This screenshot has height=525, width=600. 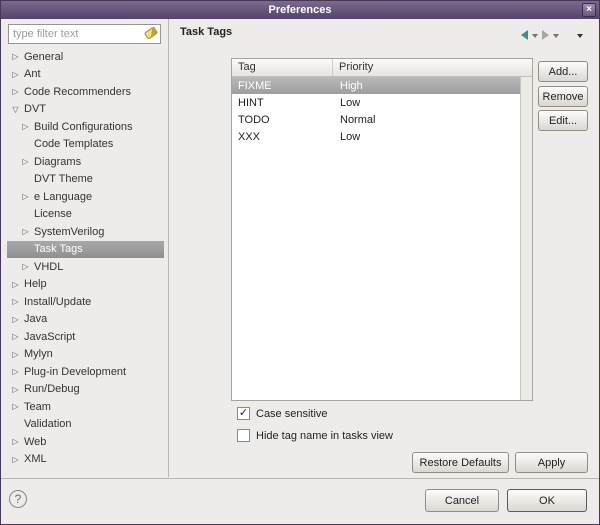 I want to click on sidebar-item-help: Help, so click(x=85, y=285).